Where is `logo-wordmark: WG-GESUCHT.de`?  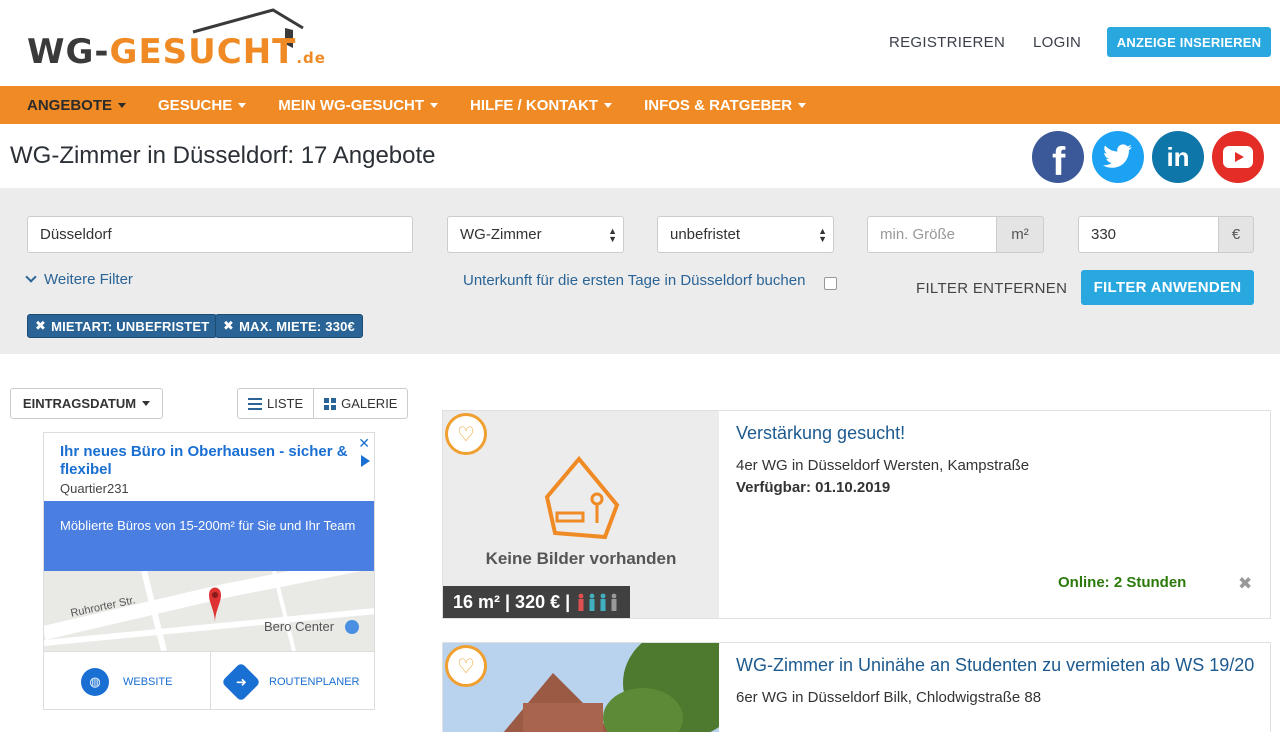
logo-wordmark: WG-GESUCHT.de is located at coordinates (176, 52).